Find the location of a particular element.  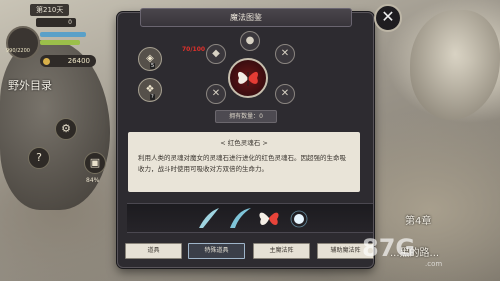

gold-coin-icon is located at coordinates (46, 61).